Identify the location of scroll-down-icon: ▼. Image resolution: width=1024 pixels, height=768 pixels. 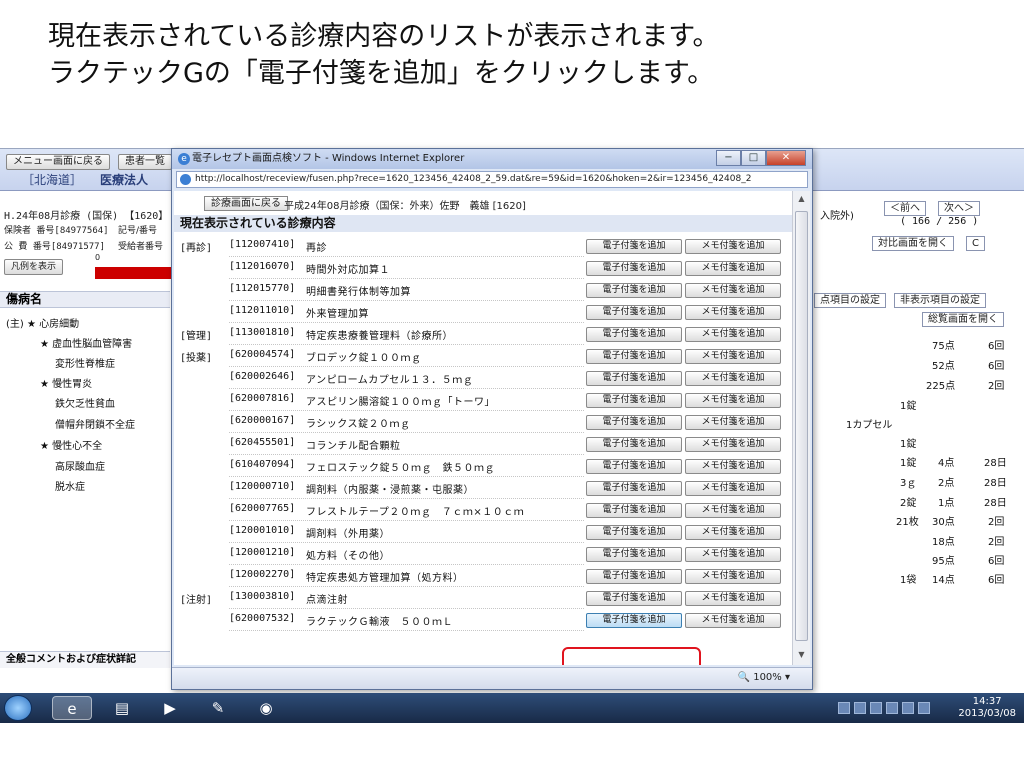
(801, 655).